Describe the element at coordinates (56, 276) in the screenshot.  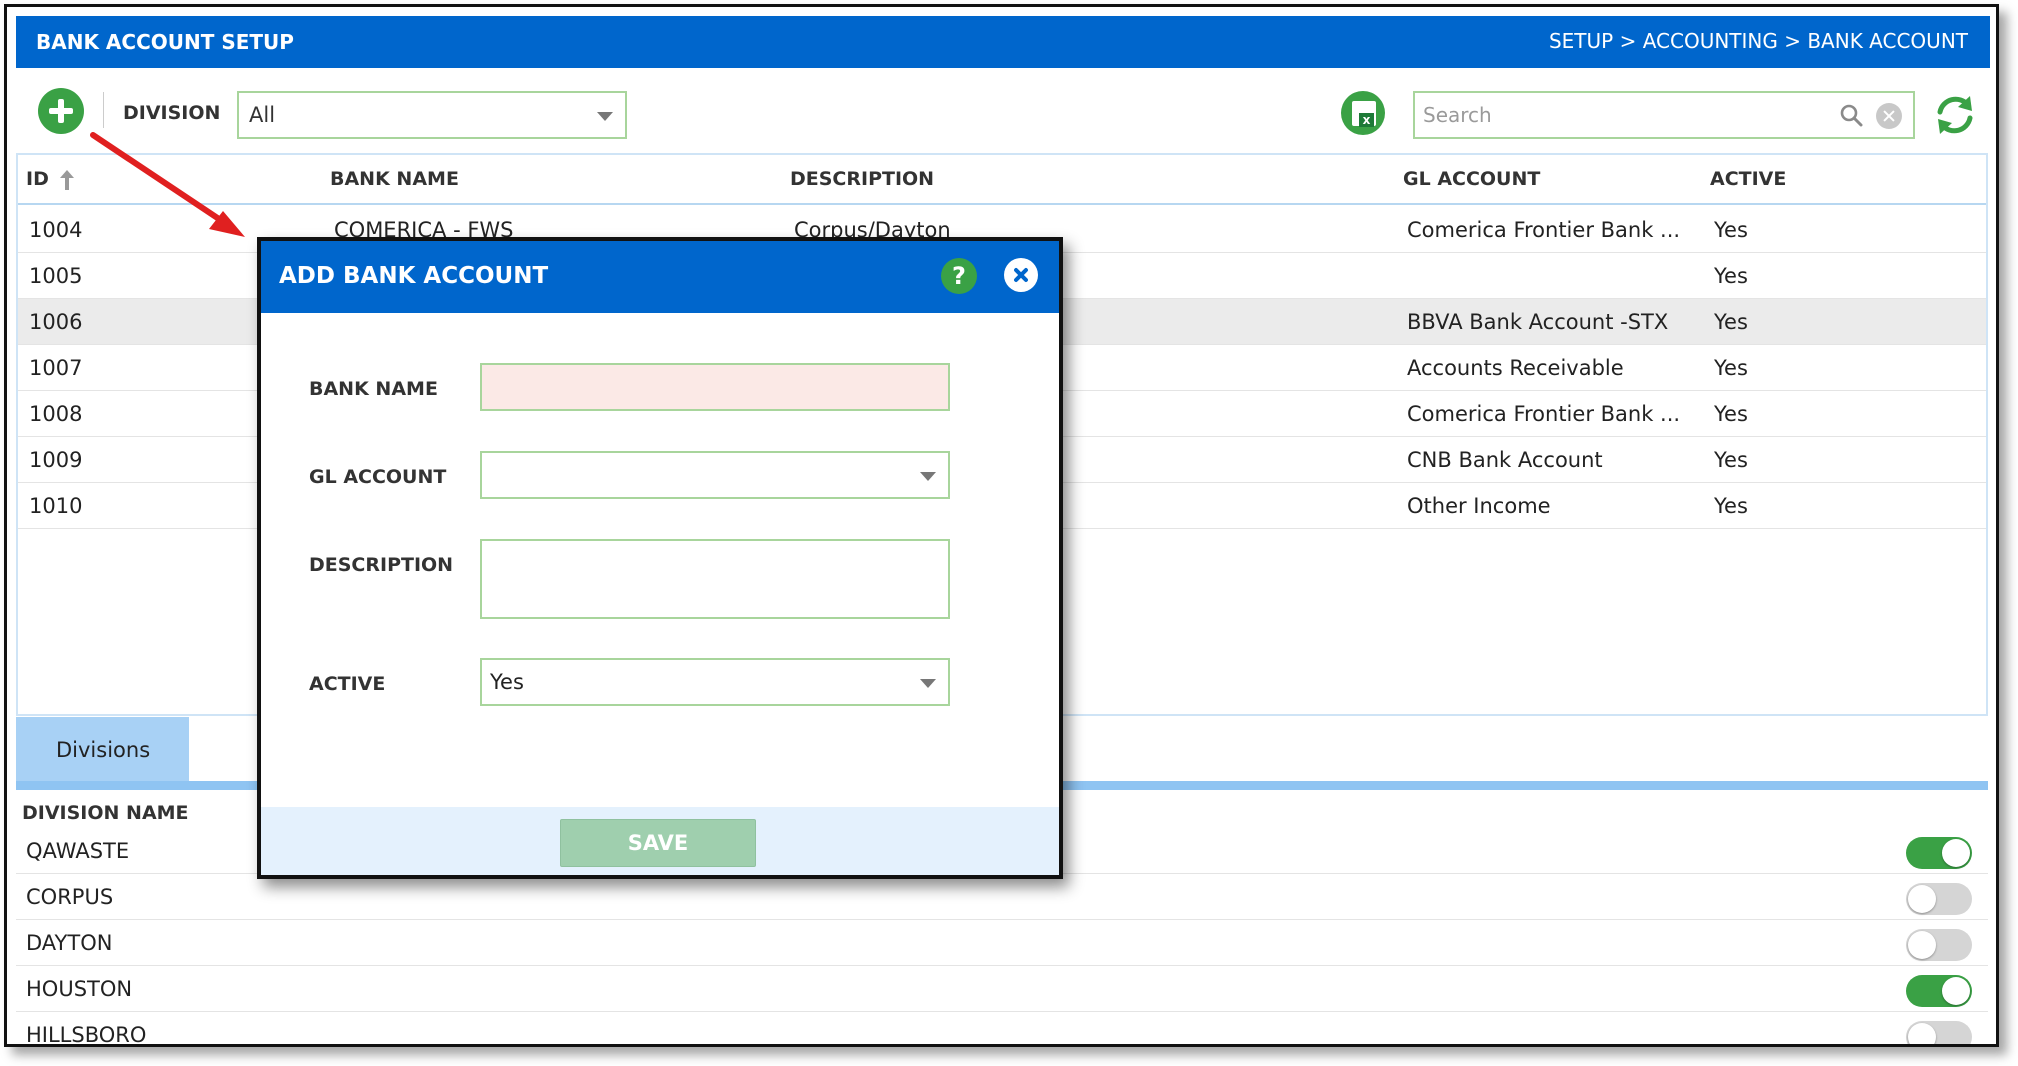
I see `cell-id: 1005` at that location.